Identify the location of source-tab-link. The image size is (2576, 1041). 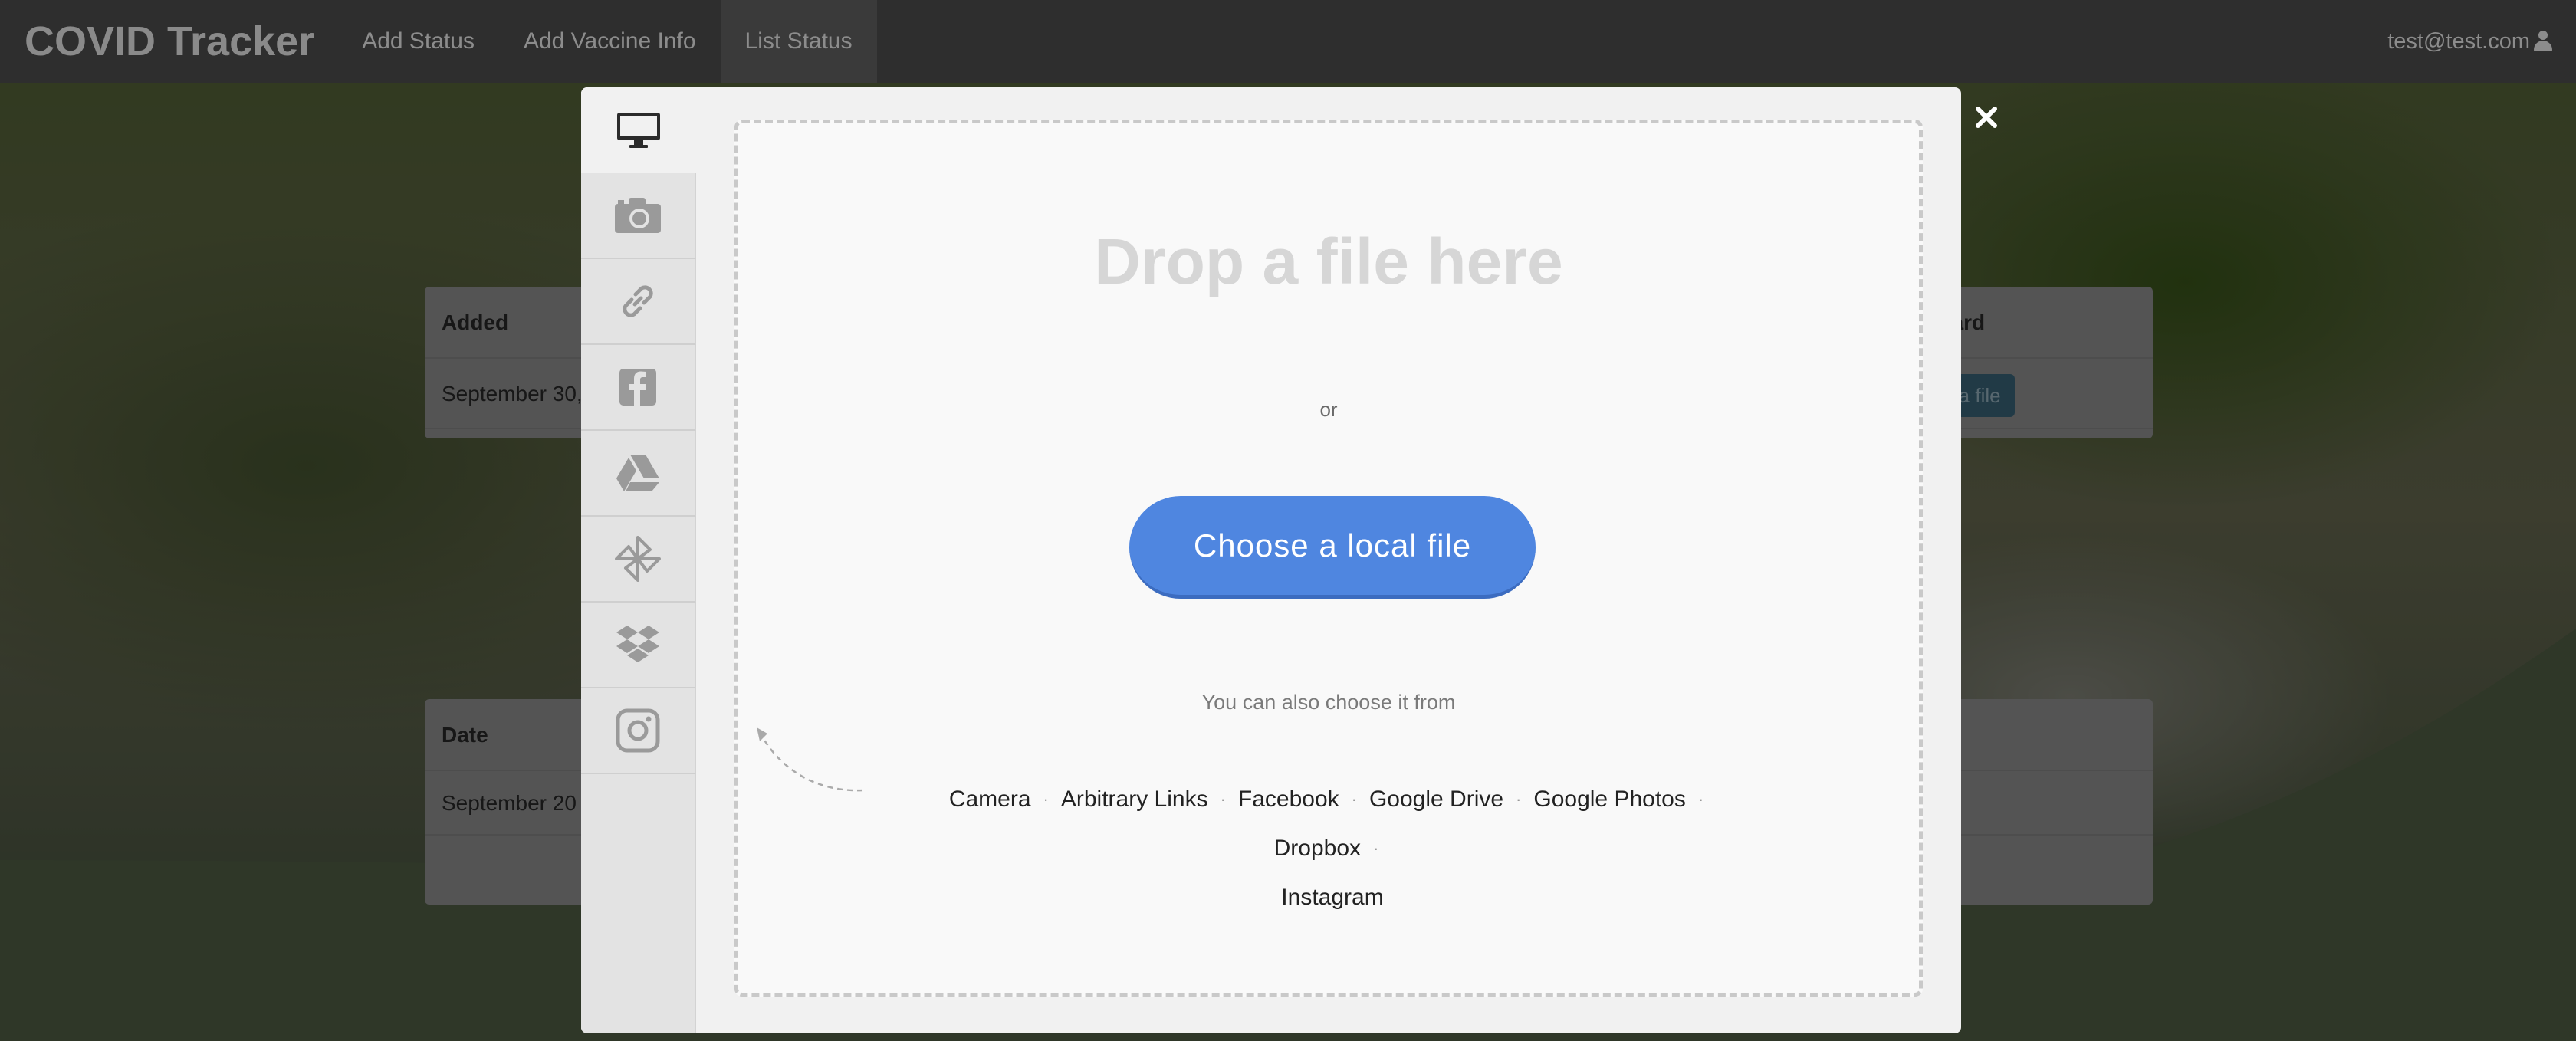
(638, 302).